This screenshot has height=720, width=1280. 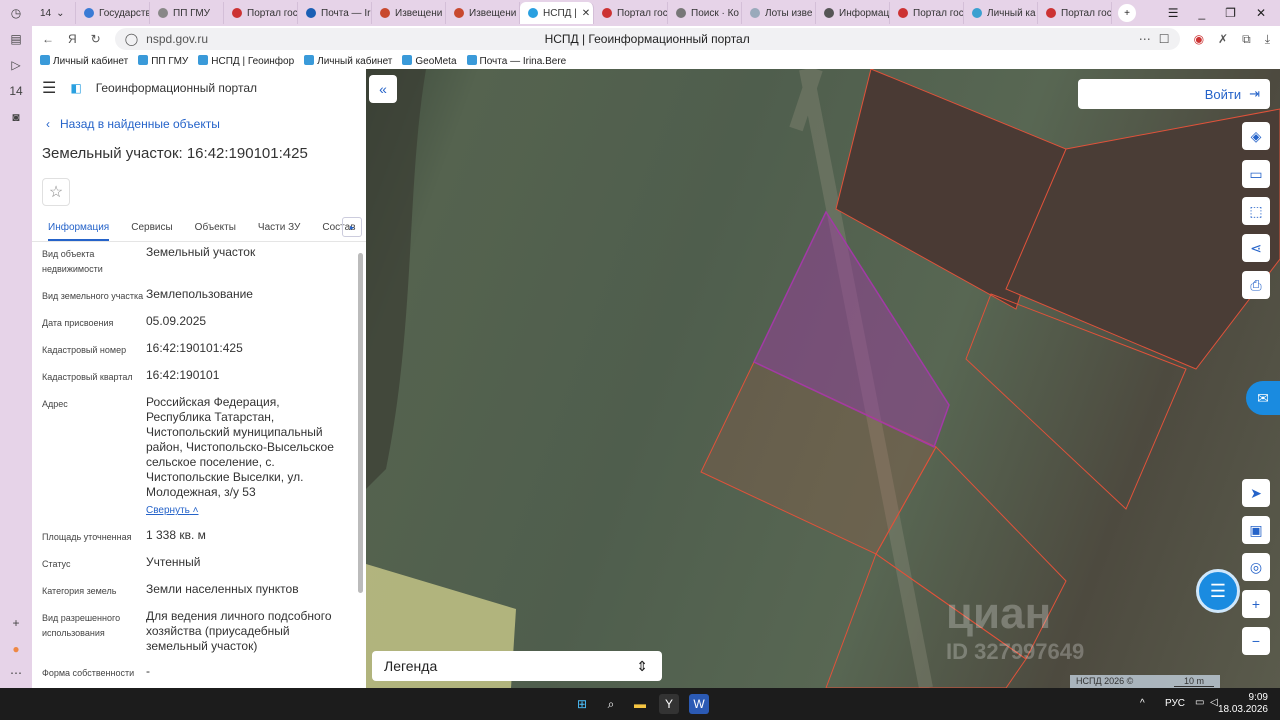 I want to click on menu-icon: ☰, so click(x=1173, y=13).